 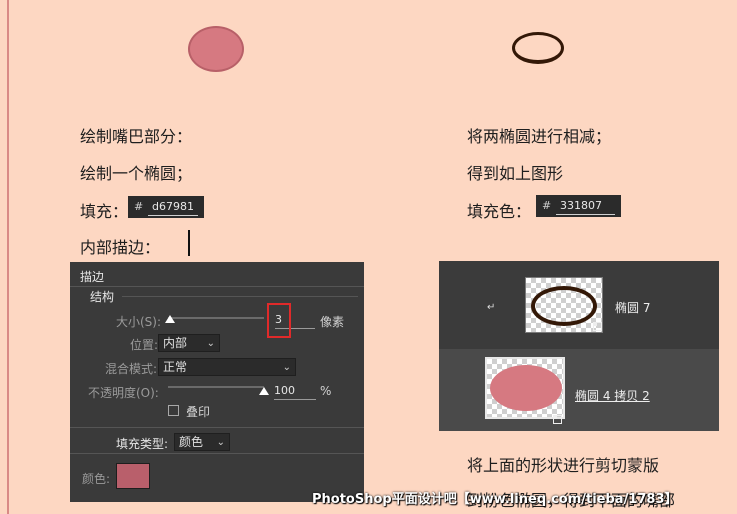 What do you see at coordinates (120, 247) in the screenshot?
I see `stroke-label: 内部描边：` at bounding box center [120, 247].